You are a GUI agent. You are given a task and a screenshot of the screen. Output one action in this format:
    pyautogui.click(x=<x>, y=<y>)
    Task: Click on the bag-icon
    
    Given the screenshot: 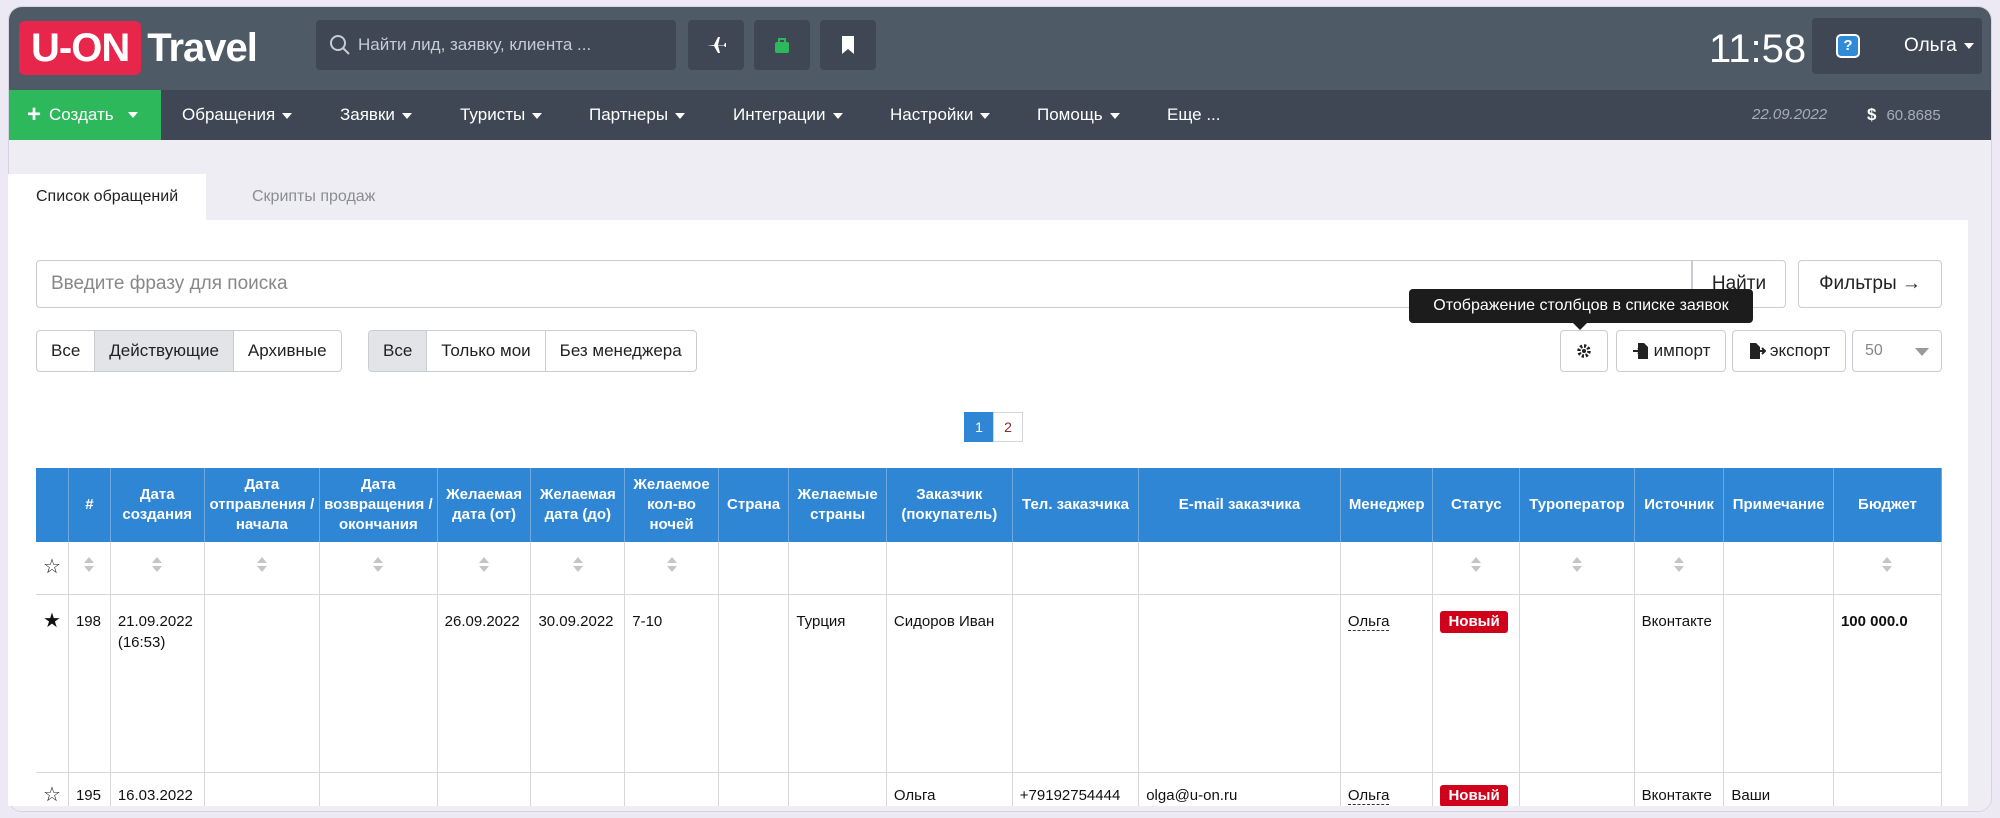 What is the action you would take?
    pyautogui.click(x=782, y=45)
    